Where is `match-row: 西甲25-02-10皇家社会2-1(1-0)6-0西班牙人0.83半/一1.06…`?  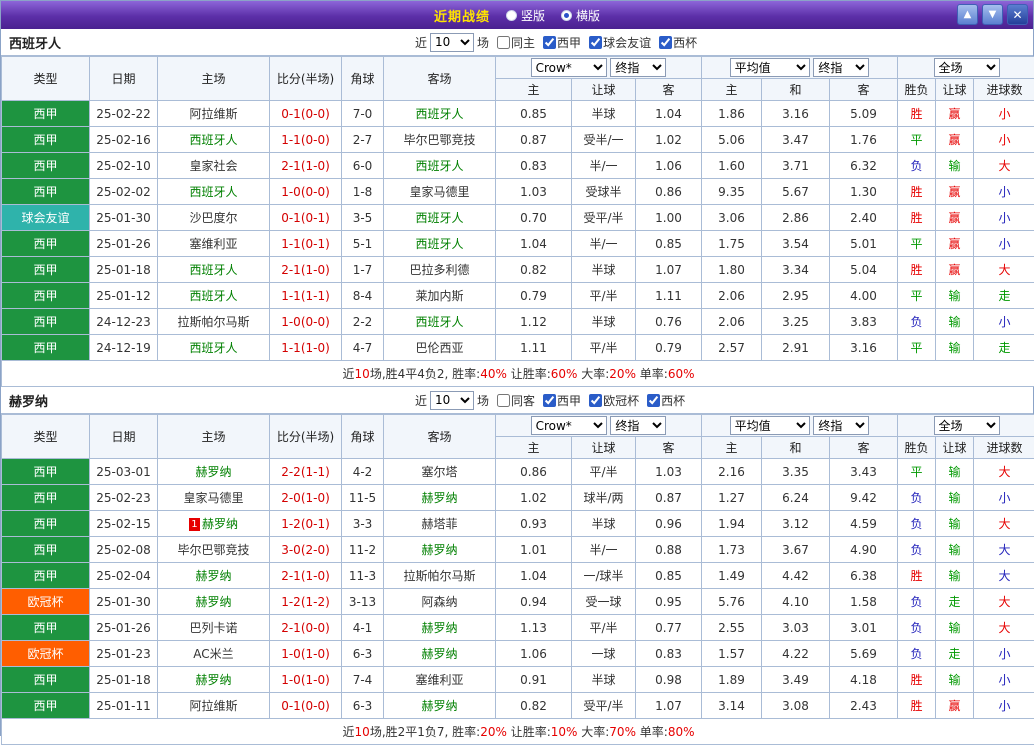
match-row: 西甲25-02-10皇家社会2-1(1-0)6-0西班牙人0.83半/一1.06… is located at coordinates (518, 166).